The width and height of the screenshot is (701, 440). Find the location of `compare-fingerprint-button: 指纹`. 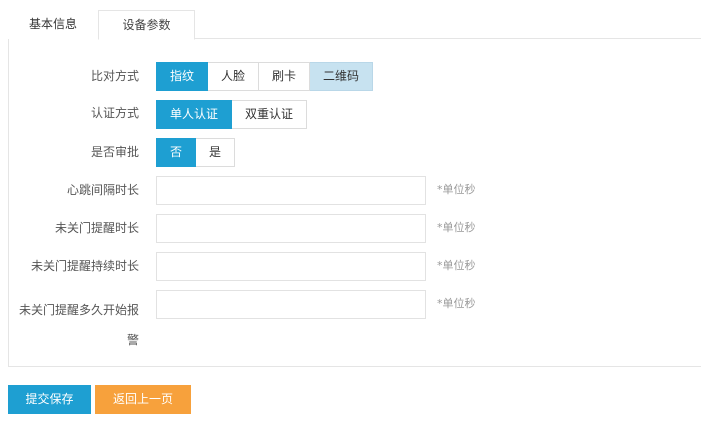

compare-fingerprint-button: 指纹 is located at coordinates (182, 76).